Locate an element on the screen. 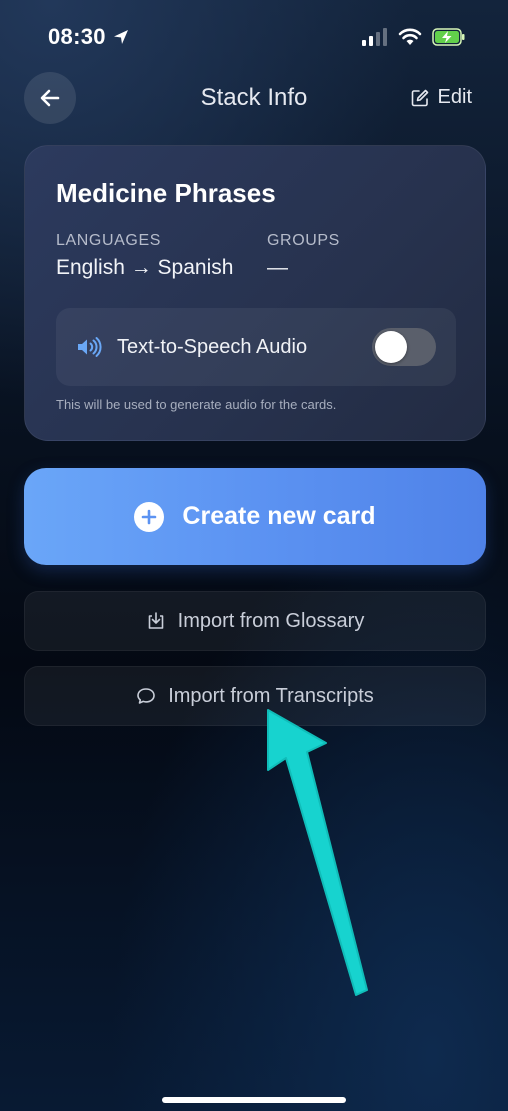 This screenshot has height=1111, width=508. annotation-arrow is located at coordinates (317, 852).